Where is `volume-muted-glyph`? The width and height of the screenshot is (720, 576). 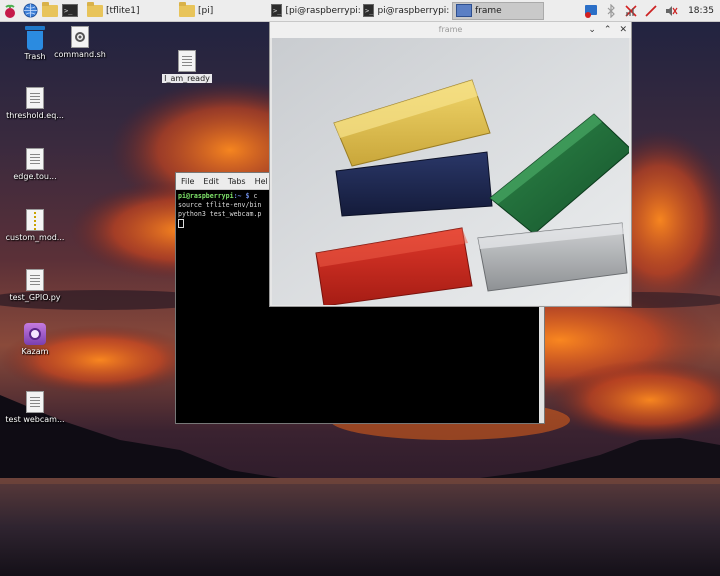 volume-muted-glyph is located at coordinates (672, 10).